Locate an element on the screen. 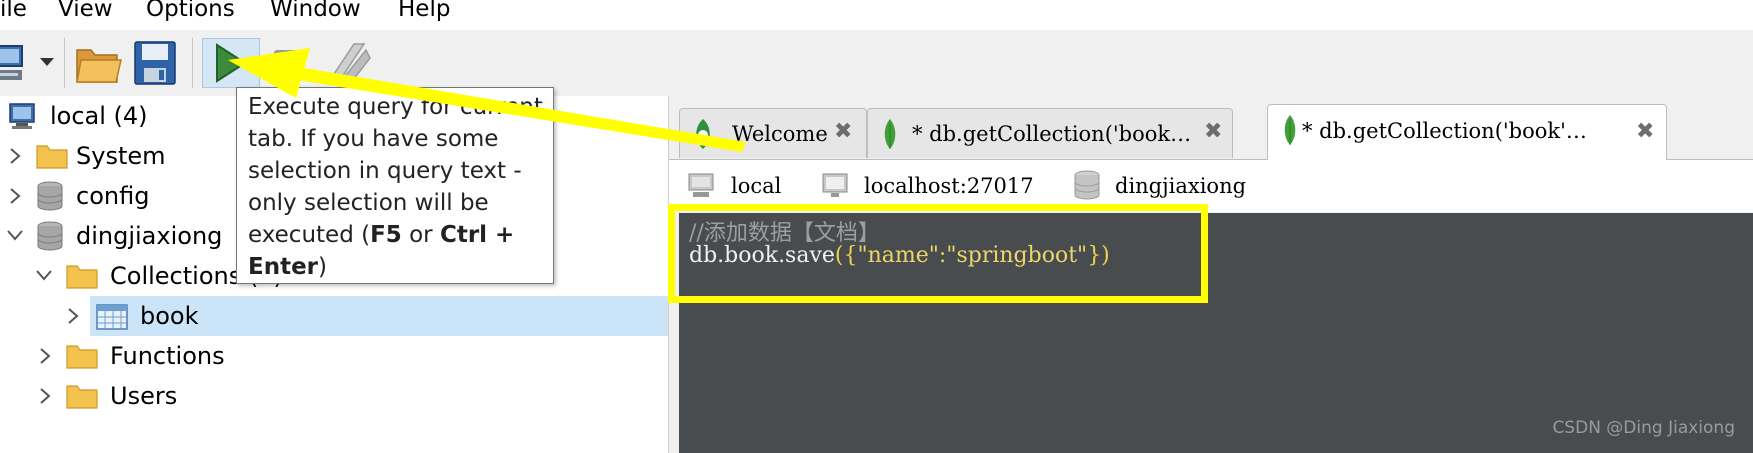 The height and width of the screenshot is (453, 1753). breadcrumb-database: dingjiaxiong is located at coordinates (1181, 186).